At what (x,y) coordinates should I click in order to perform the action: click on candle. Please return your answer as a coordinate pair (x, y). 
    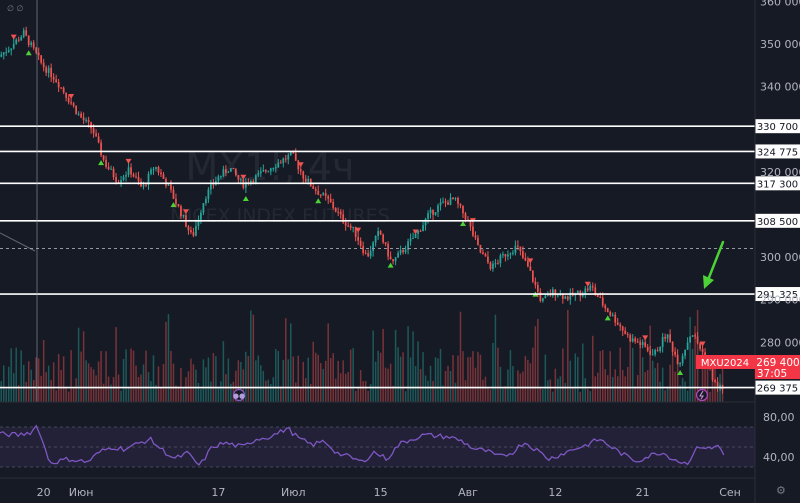
    Looking at the image, I should click on (630, 338).